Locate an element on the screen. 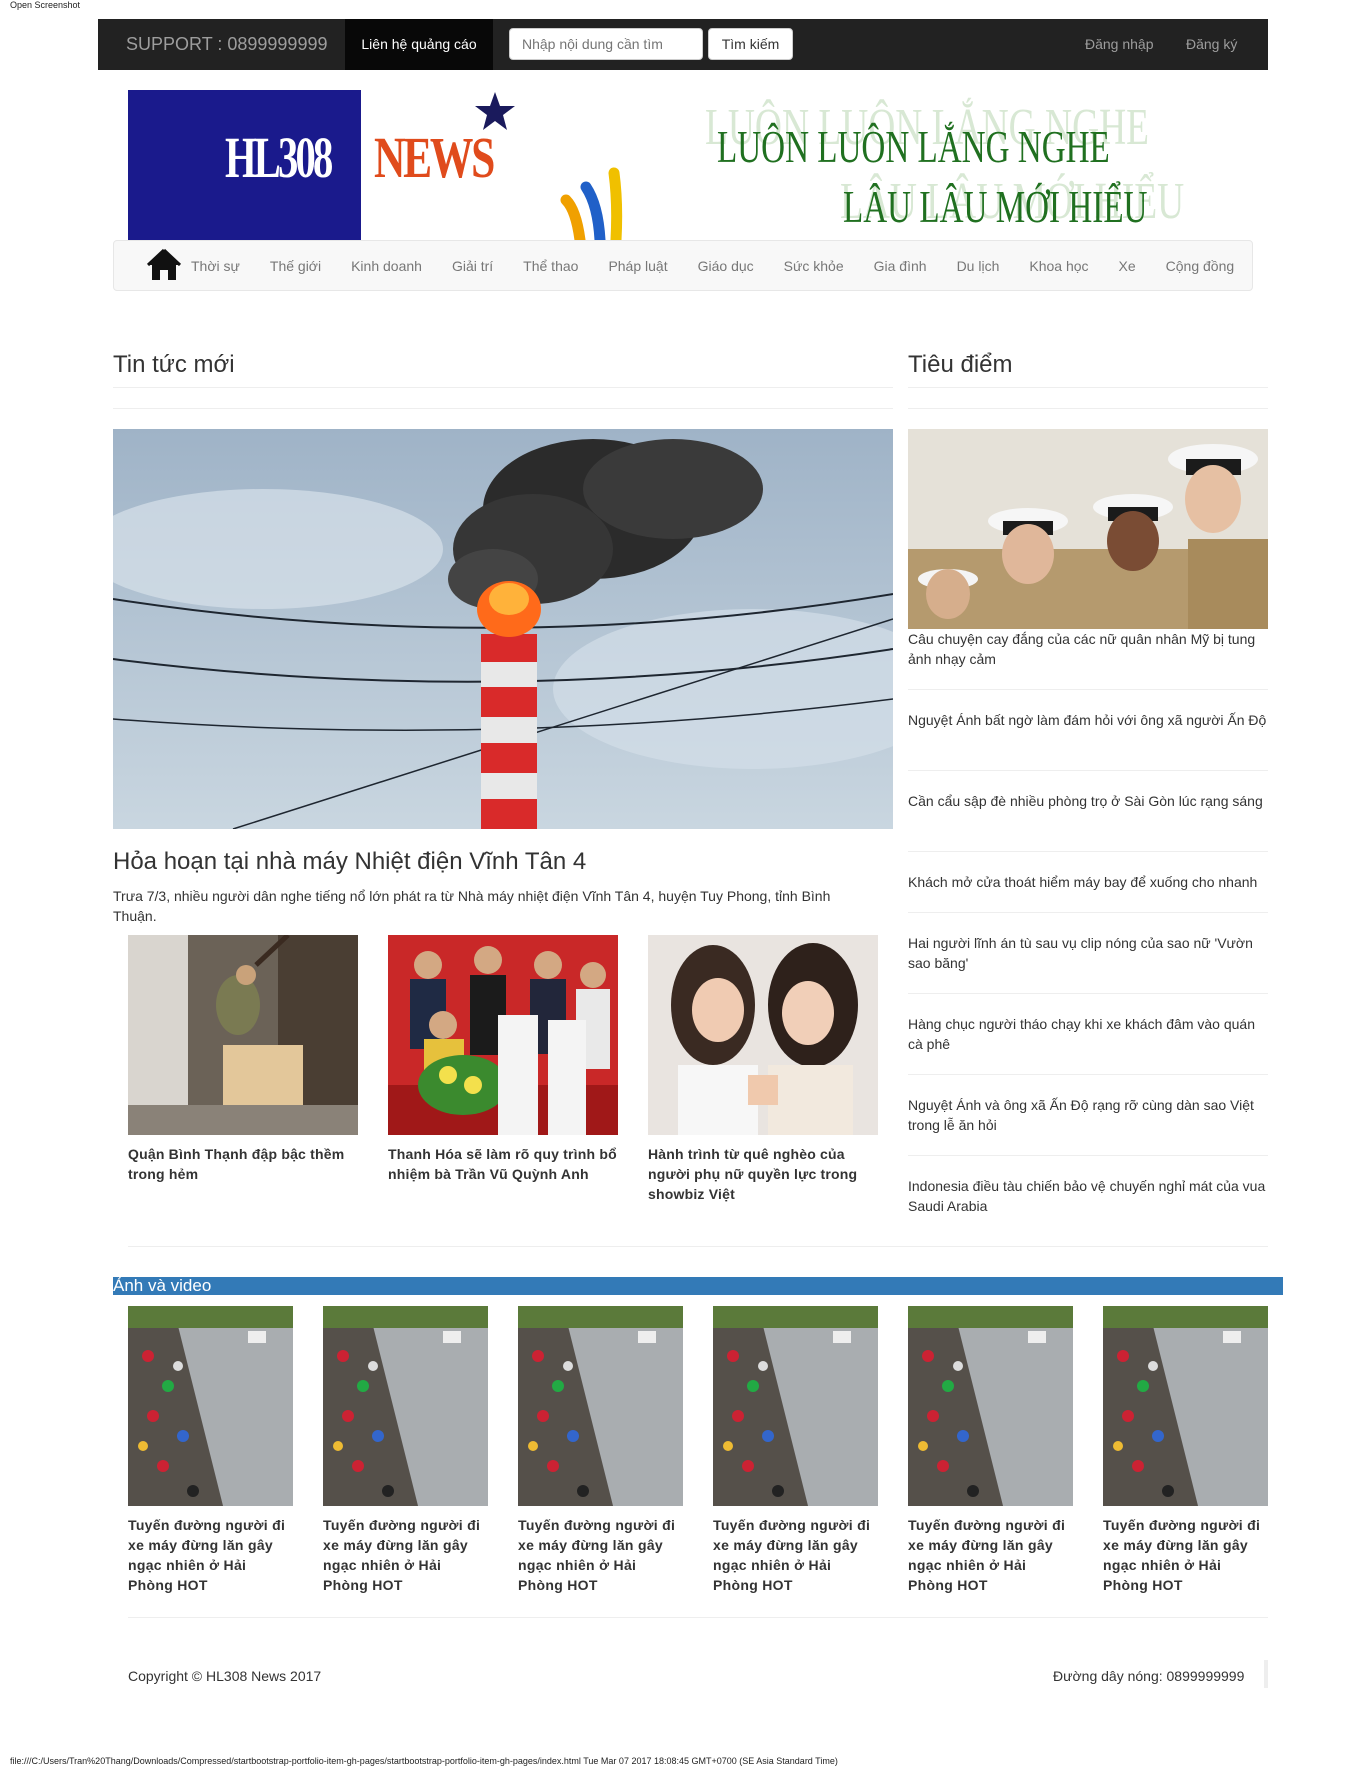 The width and height of the screenshot is (1349, 1767). news-card: Quận Bình Thạnh đập bậc thềm trong hẻm is located at coordinates (243, 1059).